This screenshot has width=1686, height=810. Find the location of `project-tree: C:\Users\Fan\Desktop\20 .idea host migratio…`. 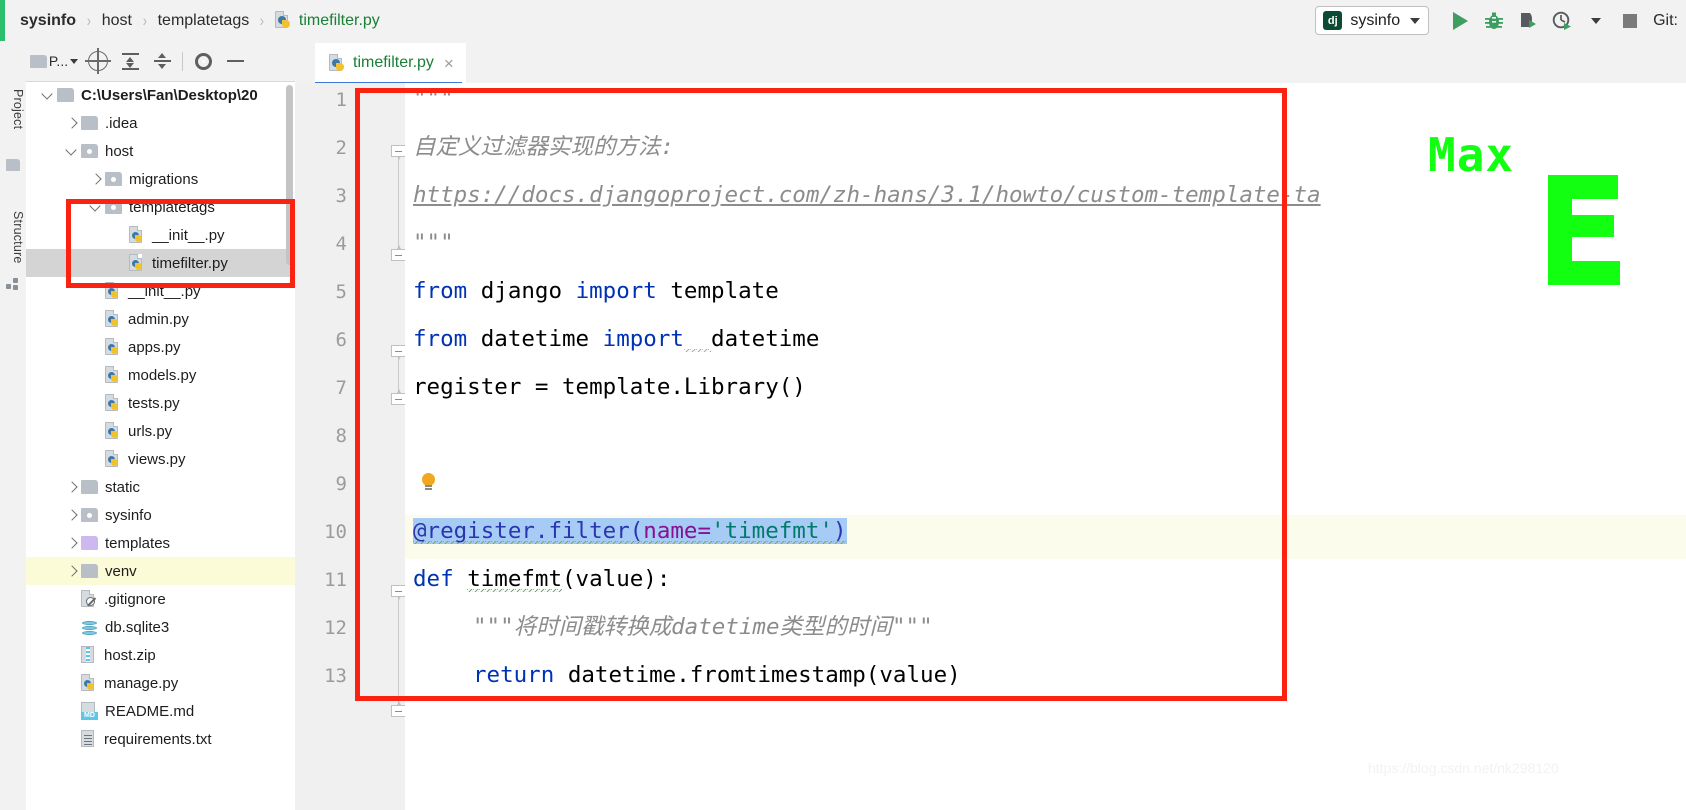

project-tree: C:\Users\Fan\Desktop\20 .idea host migratio… is located at coordinates (160, 445).